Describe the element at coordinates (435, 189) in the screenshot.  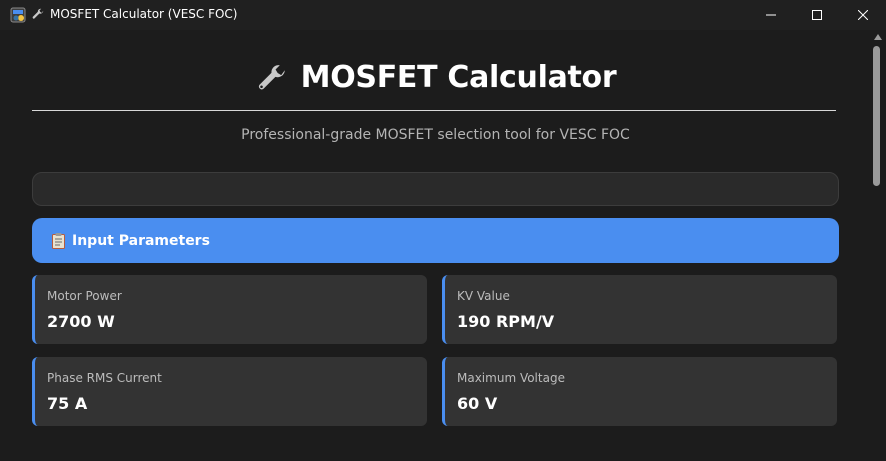
I see `status-bar` at that location.